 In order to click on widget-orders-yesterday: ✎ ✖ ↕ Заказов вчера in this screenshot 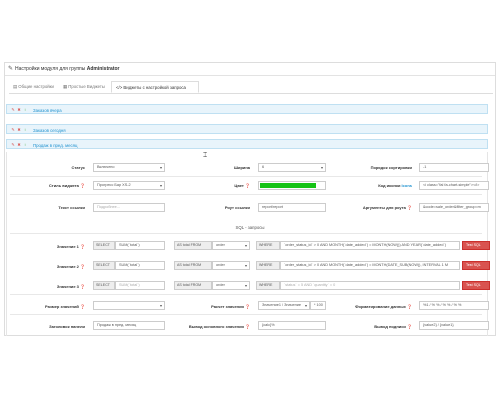, I will do `click(247, 109)`.